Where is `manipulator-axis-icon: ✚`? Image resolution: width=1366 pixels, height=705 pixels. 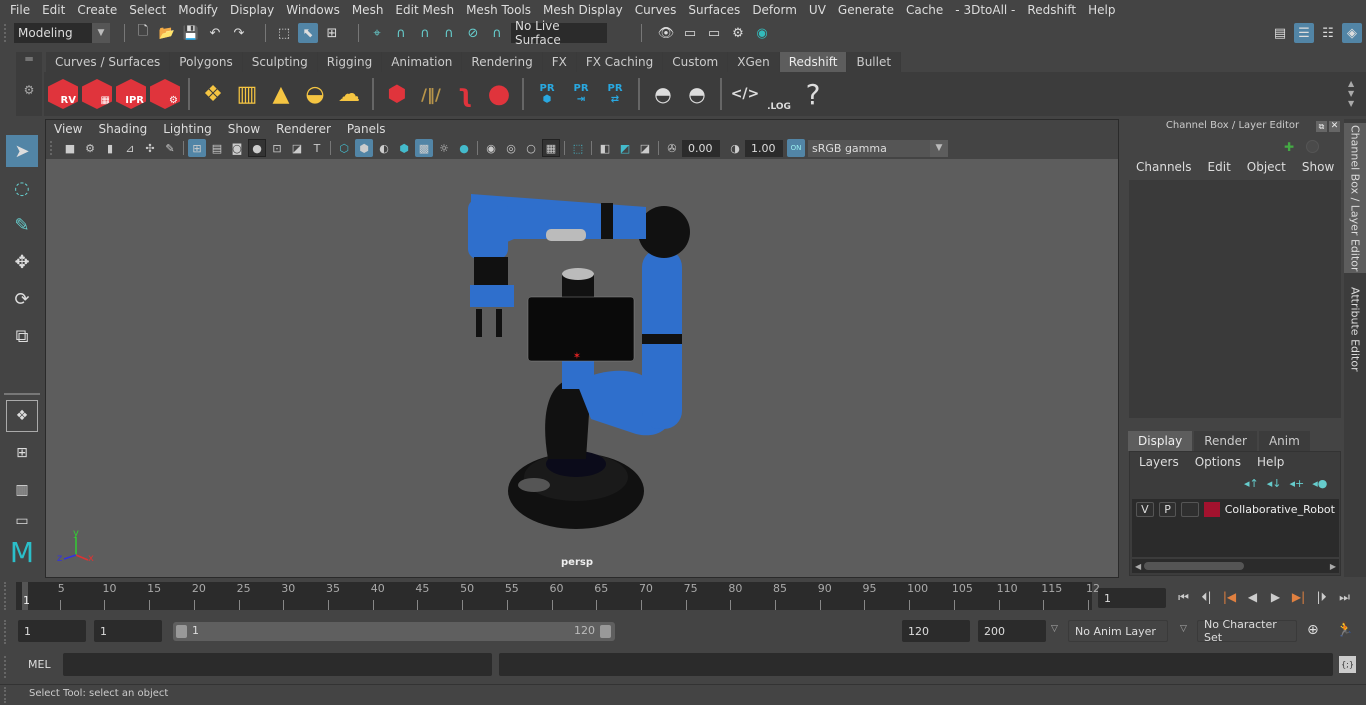
manipulator-axis-icon: ✚ is located at coordinates (1289, 147).